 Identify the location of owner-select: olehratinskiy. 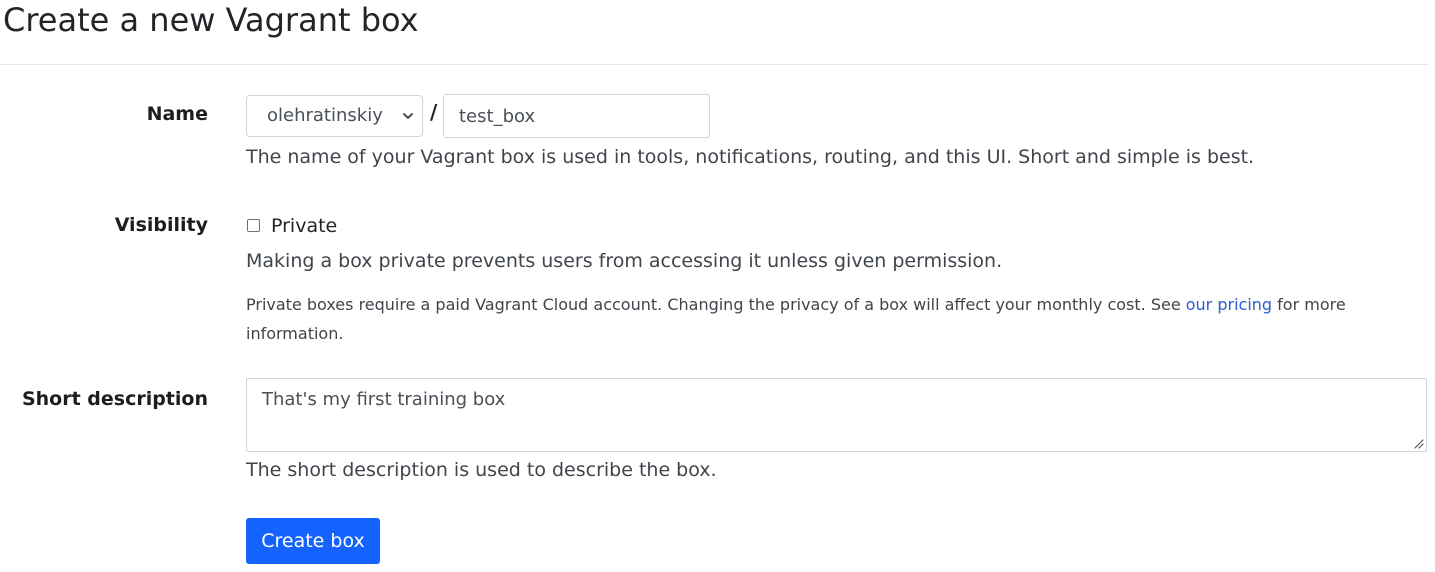
(334, 116).